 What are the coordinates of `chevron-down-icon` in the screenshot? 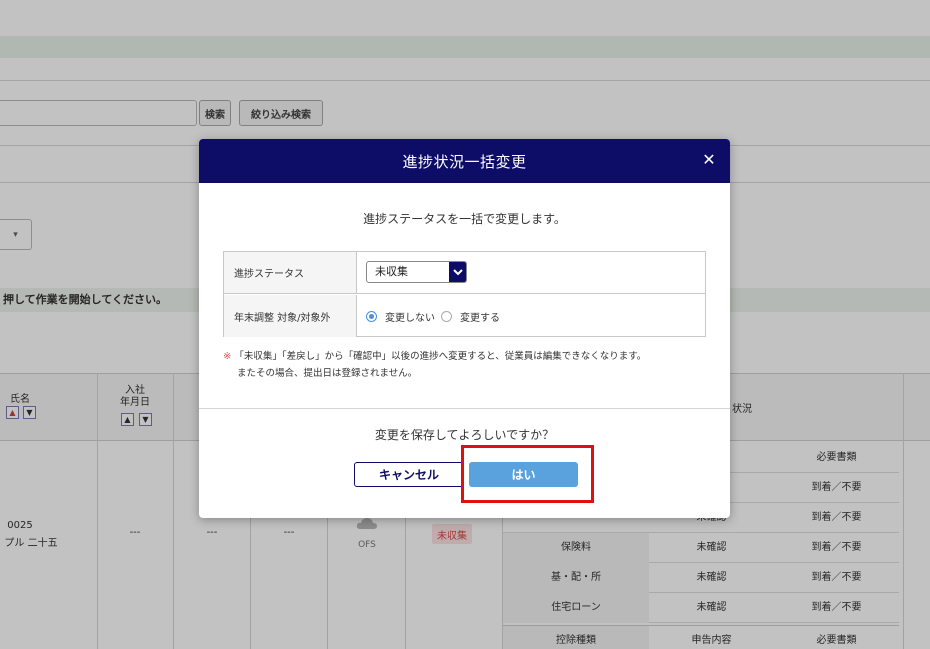 It's located at (457, 272).